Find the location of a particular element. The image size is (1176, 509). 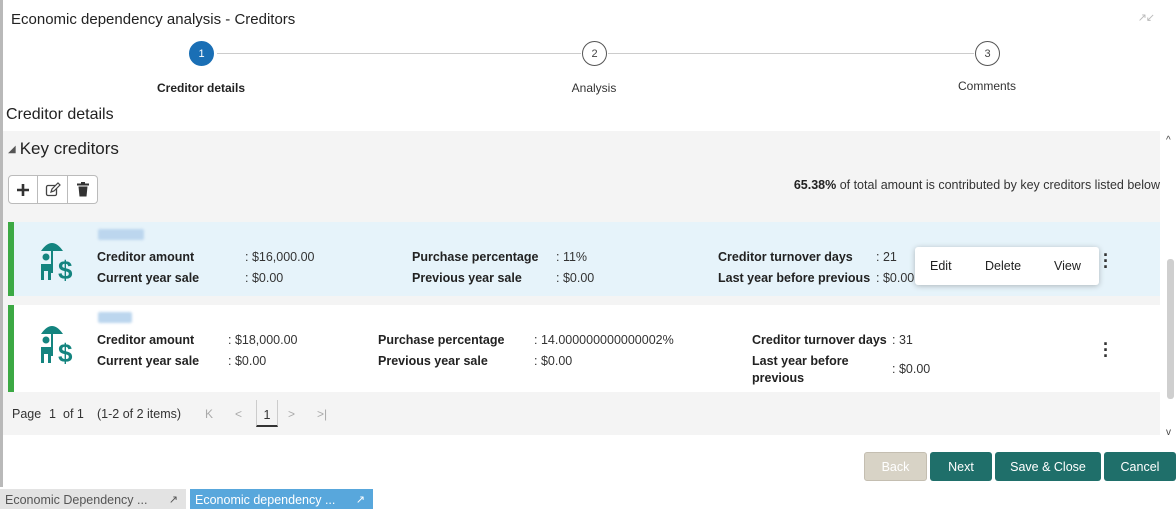

restore-icon: ↗↙ is located at coordinates (1146, 17).